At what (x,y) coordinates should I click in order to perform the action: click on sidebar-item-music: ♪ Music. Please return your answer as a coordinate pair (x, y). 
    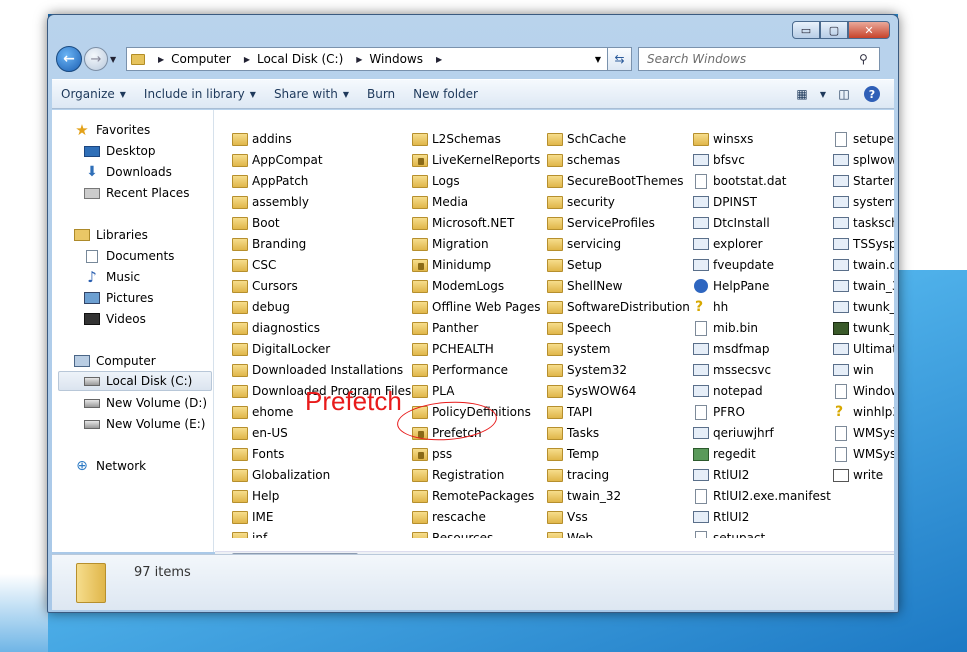
    Looking at the image, I should click on (112, 277).